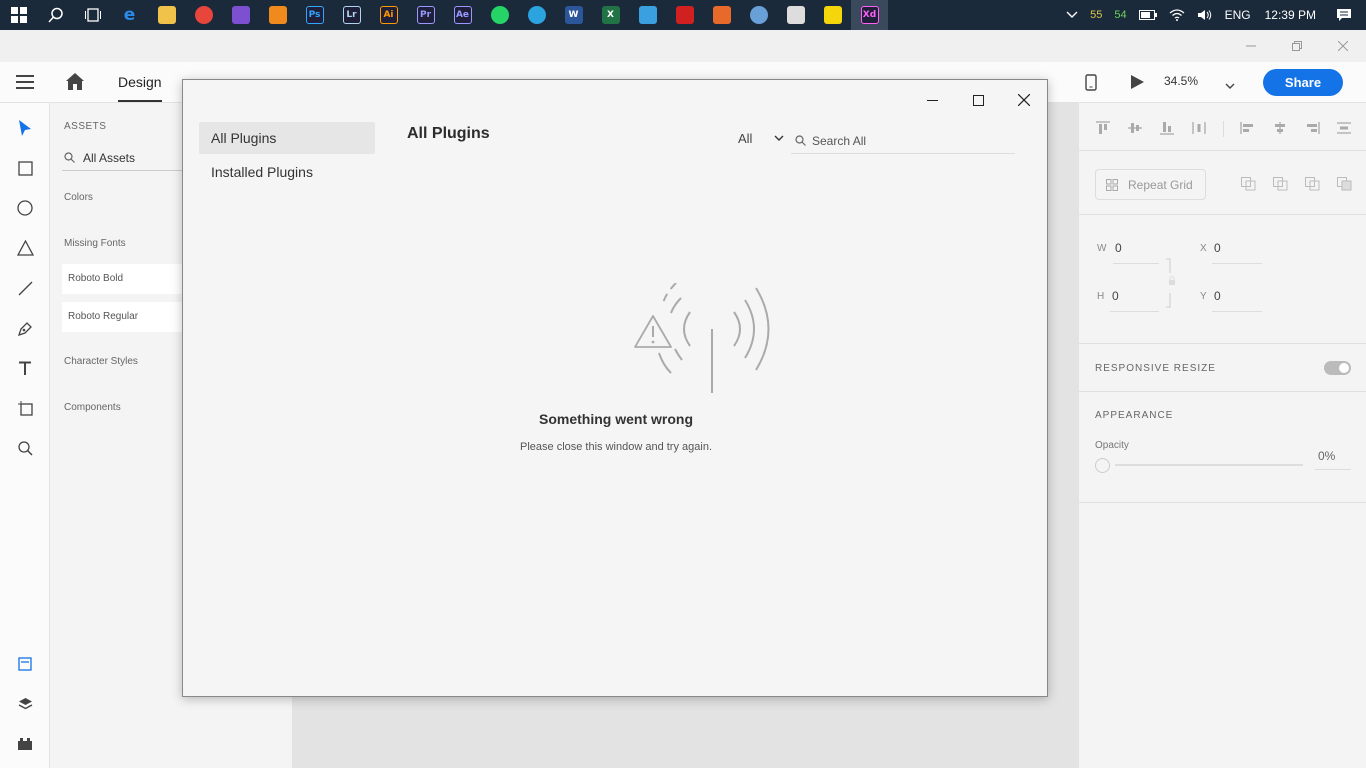  I want to click on character-styles-section: Character Styles, so click(101, 361).